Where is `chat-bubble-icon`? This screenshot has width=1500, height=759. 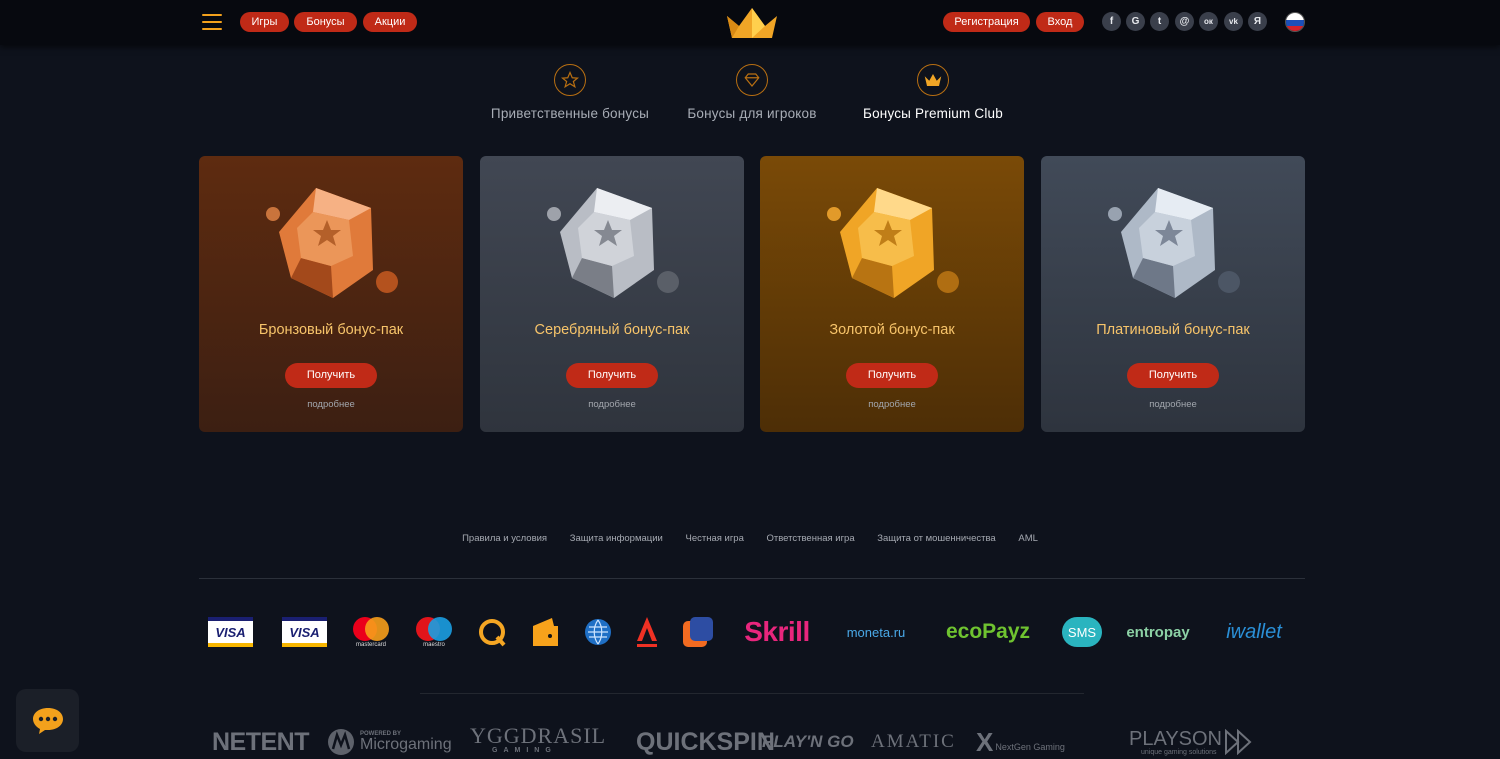 chat-bubble-icon is located at coordinates (47, 720).